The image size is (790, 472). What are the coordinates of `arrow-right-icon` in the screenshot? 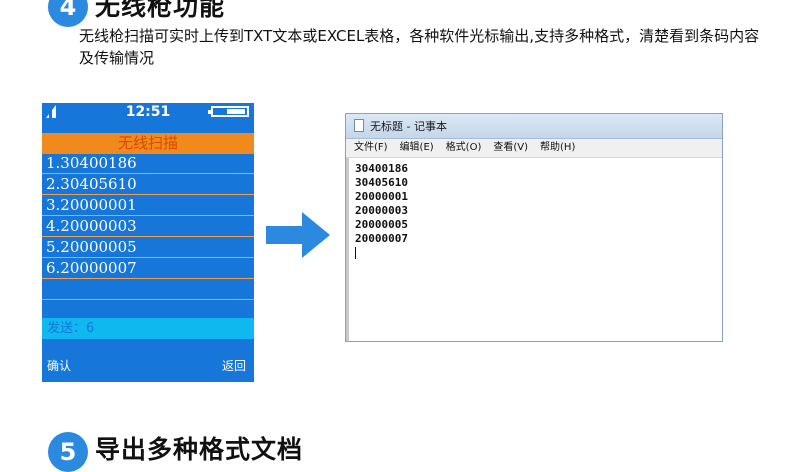 It's located at (298, 235).